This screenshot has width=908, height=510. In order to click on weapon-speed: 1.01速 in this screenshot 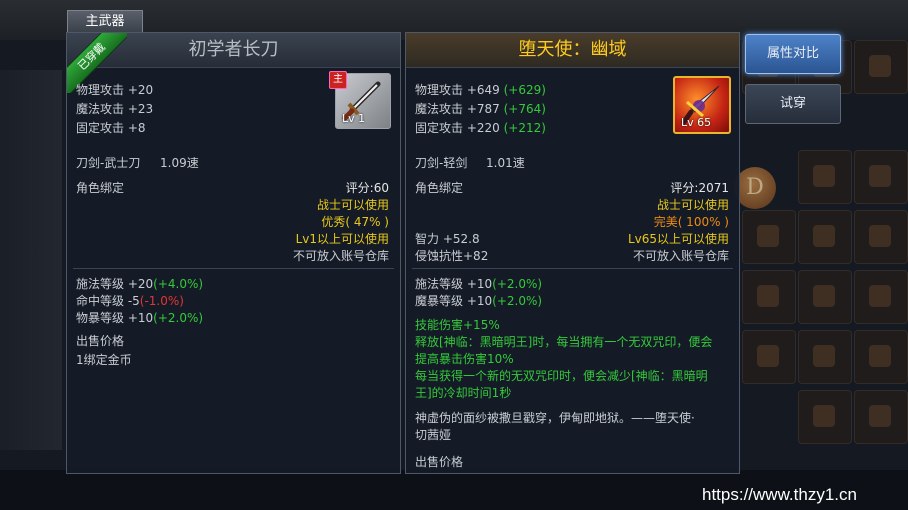, I will do `click(505, 163)`.